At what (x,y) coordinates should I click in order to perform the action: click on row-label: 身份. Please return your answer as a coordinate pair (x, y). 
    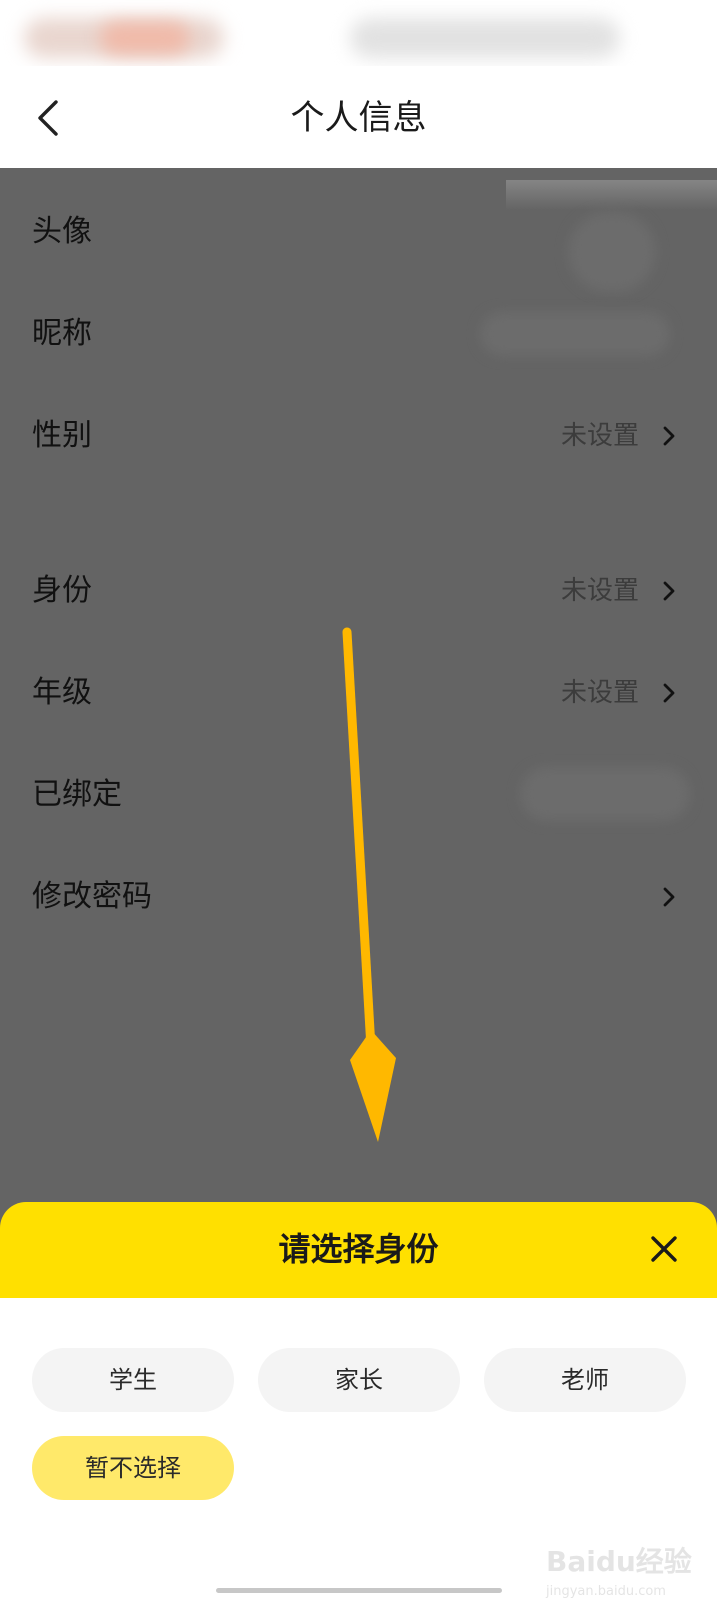
    Looking at the image, I should click on (62, 590).